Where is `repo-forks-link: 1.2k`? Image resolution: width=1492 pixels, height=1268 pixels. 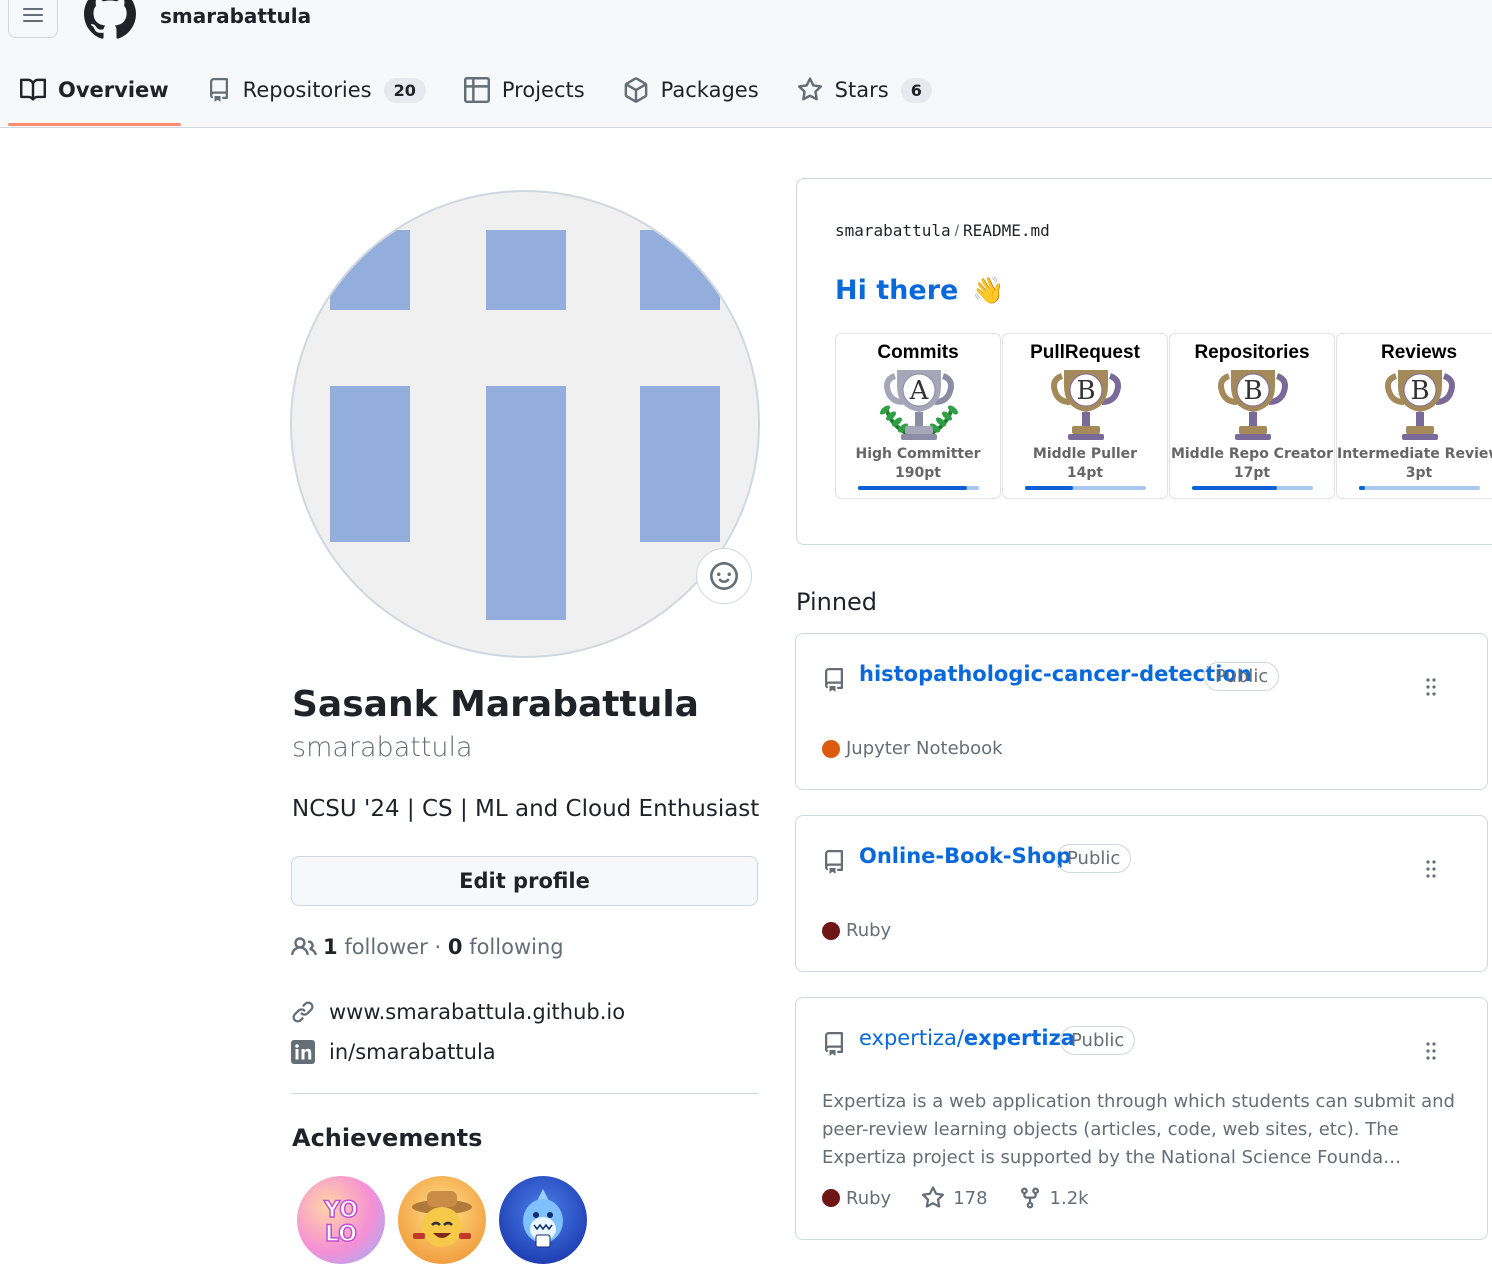
repo-forks-link: 1.2k is located at coordinates (1053, 1198).